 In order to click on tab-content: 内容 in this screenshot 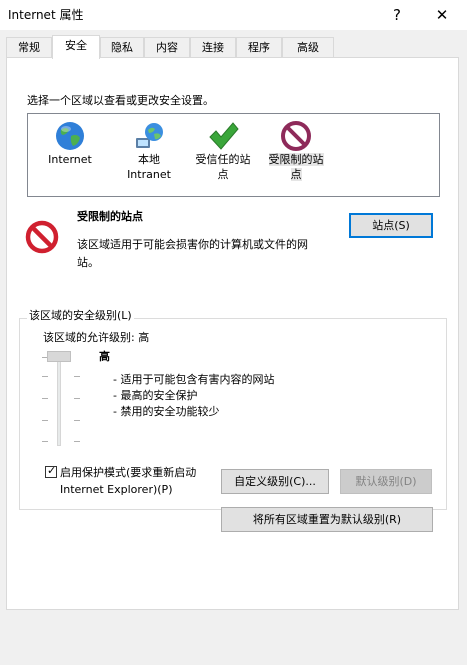, I will do `click(167, 47)`.